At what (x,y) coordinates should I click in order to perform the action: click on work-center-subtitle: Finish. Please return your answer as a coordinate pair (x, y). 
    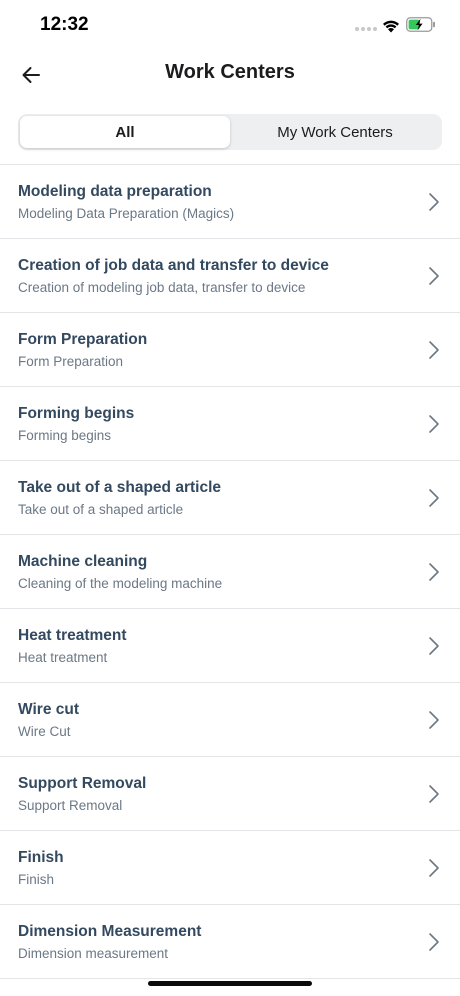
    Looking at the image, I should click on (36, 879).